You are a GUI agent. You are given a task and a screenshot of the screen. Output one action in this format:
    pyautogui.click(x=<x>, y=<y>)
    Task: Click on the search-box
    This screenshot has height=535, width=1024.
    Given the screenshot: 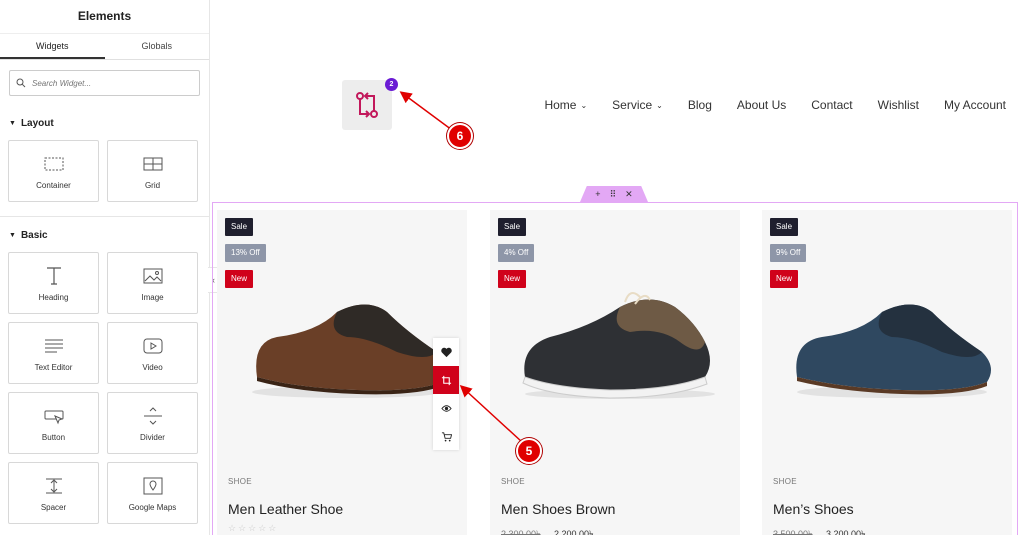 What is the action you would take?
    pyautogui.click(x=104, y=83)
    